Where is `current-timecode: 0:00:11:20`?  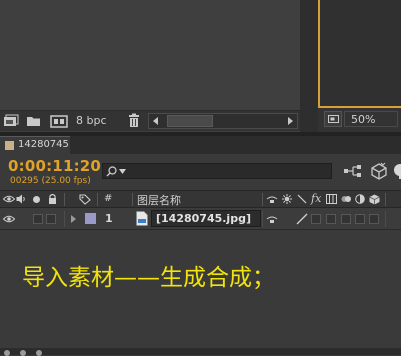
current-timecode: 0:00:11:20 is located at coordinates (54, 166).